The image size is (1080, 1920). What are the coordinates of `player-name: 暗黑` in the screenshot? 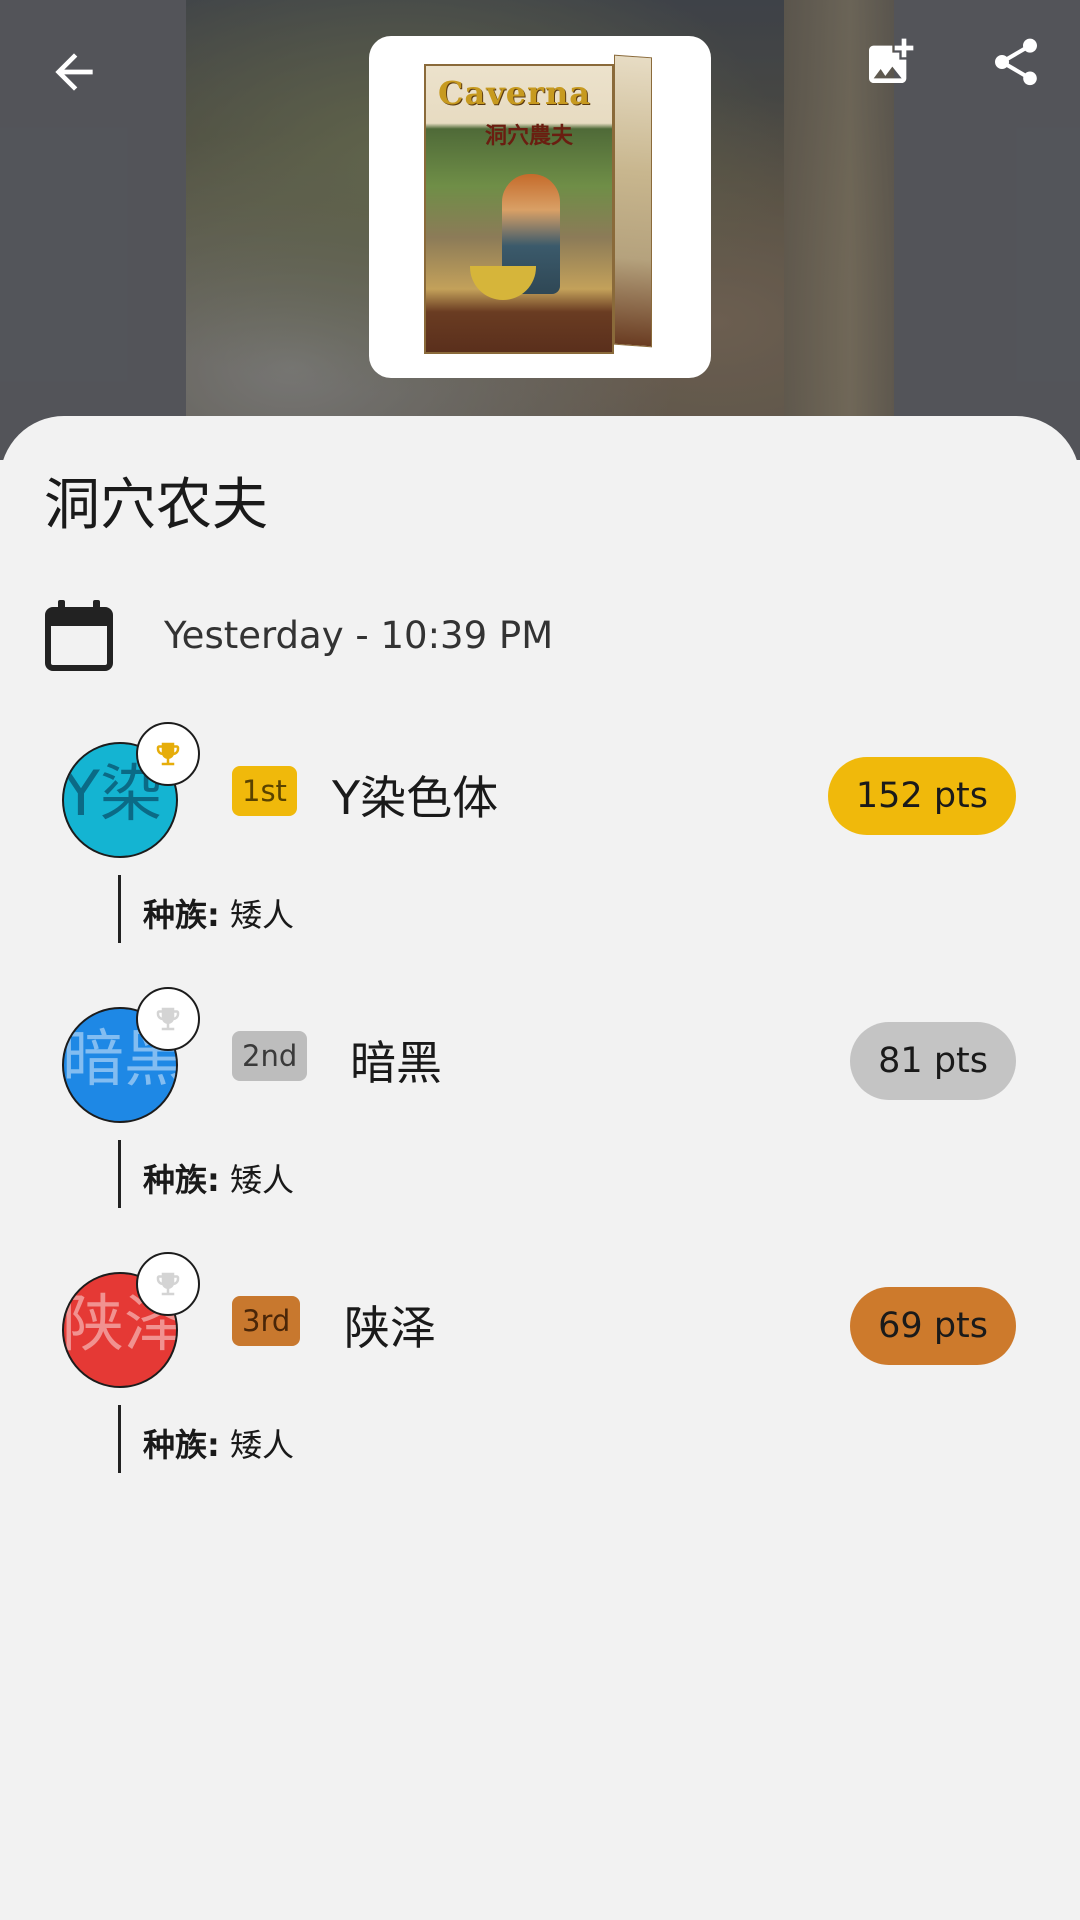 It's located at (396, 1063).